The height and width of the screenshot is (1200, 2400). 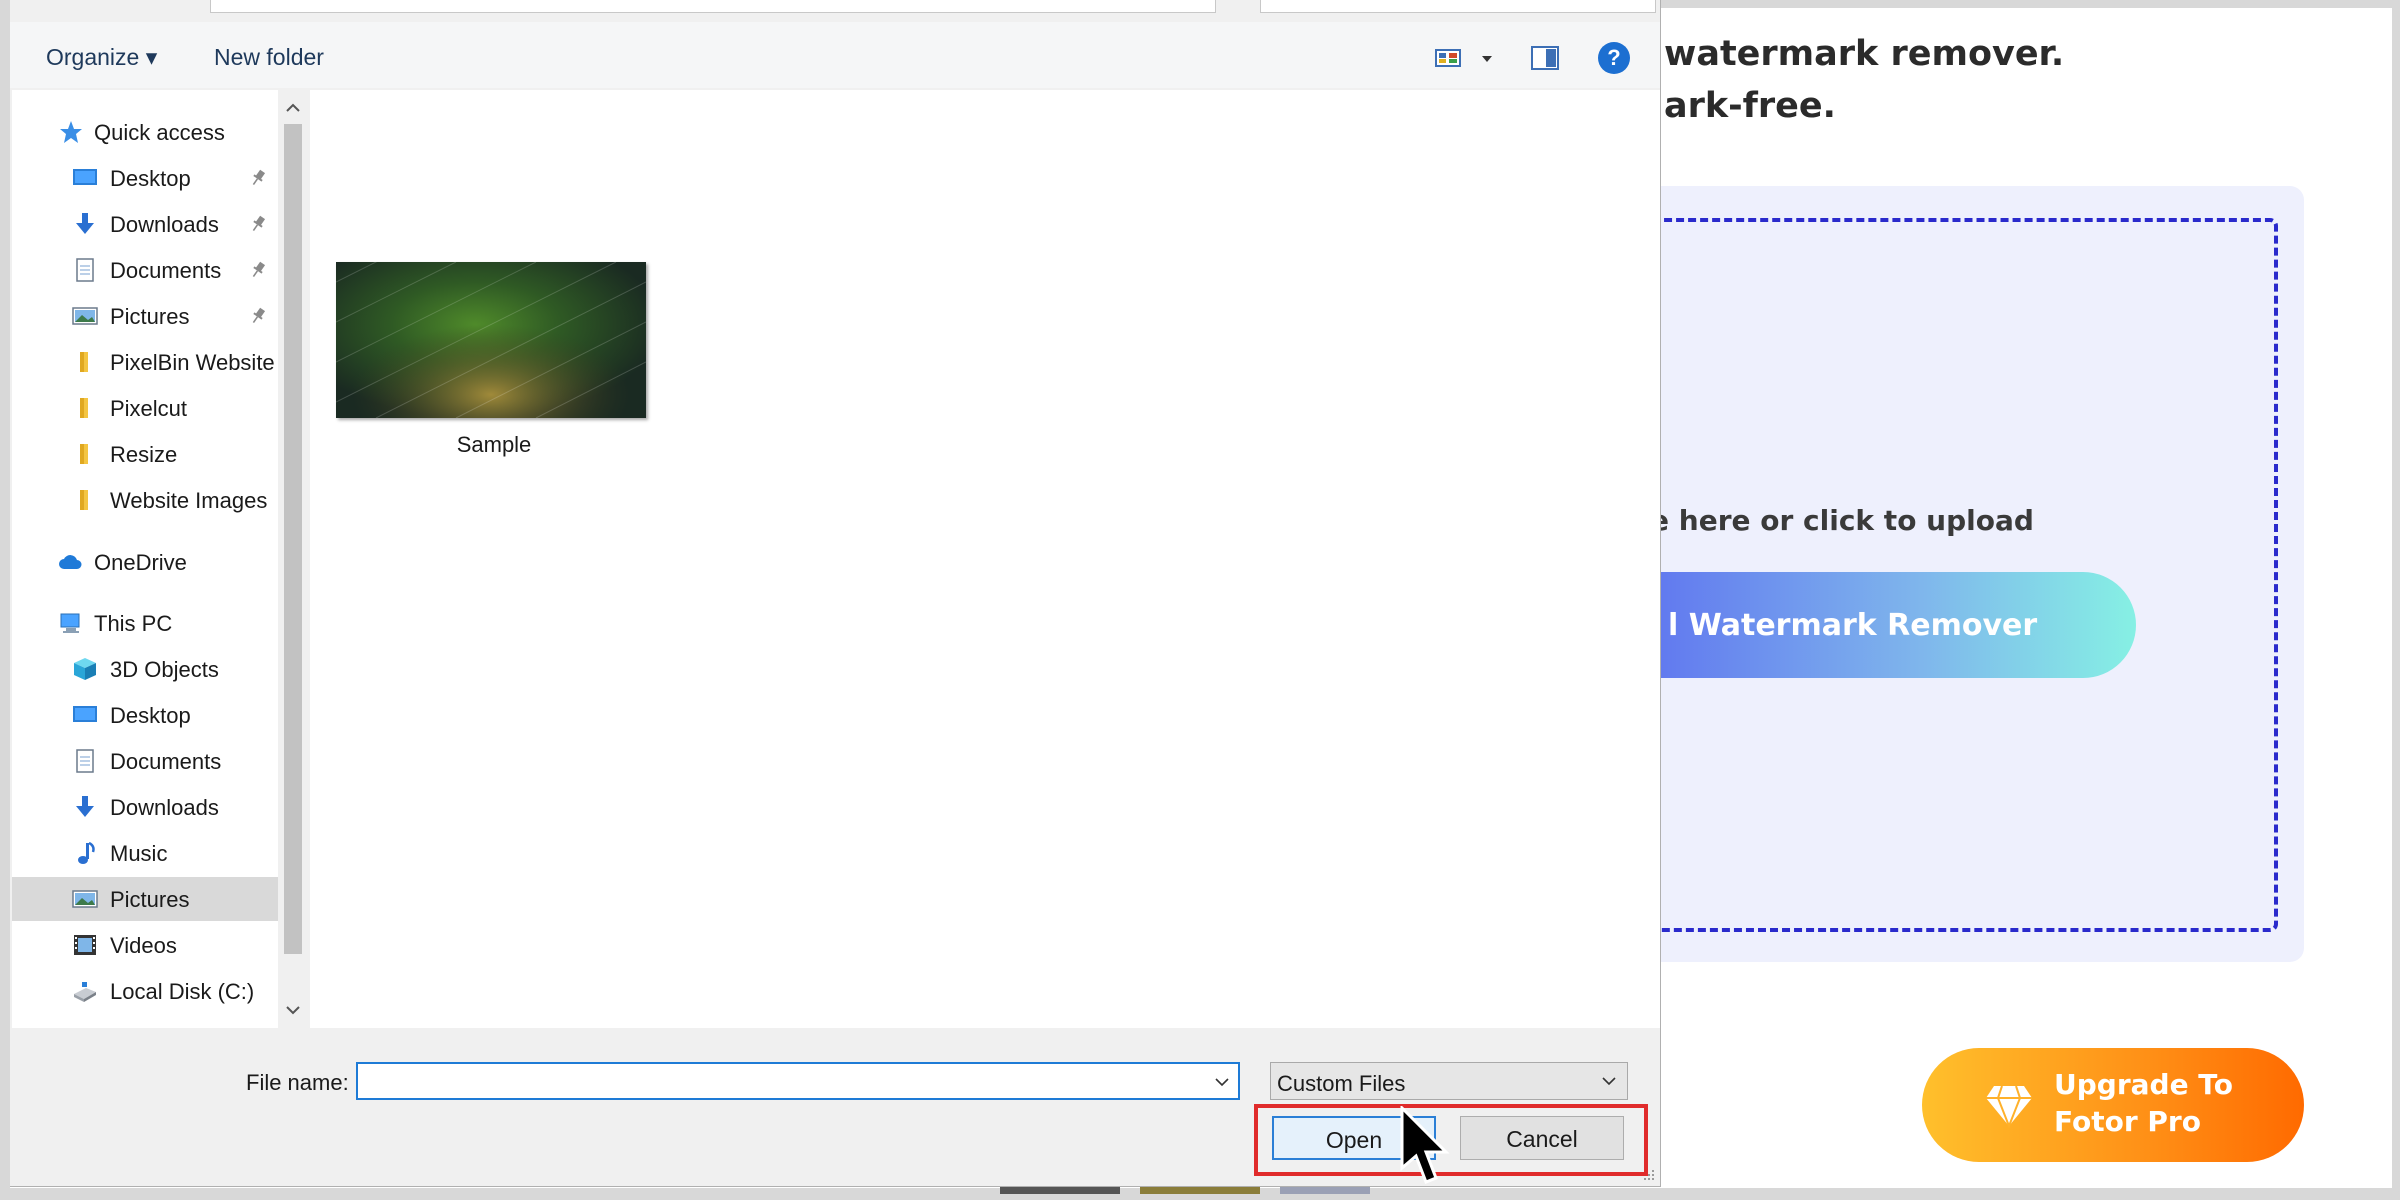 I want to click on video-icon, so click(x=85, y=945).